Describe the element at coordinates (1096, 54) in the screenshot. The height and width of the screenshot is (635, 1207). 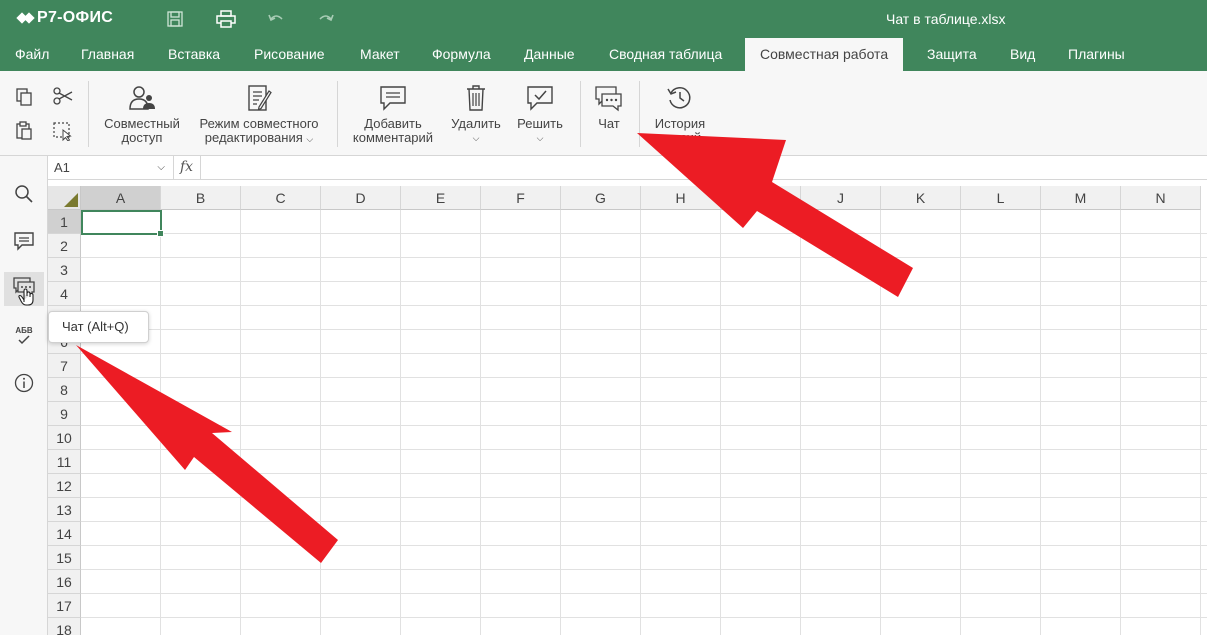
I see `tab-plugins: Плагины` at that location.